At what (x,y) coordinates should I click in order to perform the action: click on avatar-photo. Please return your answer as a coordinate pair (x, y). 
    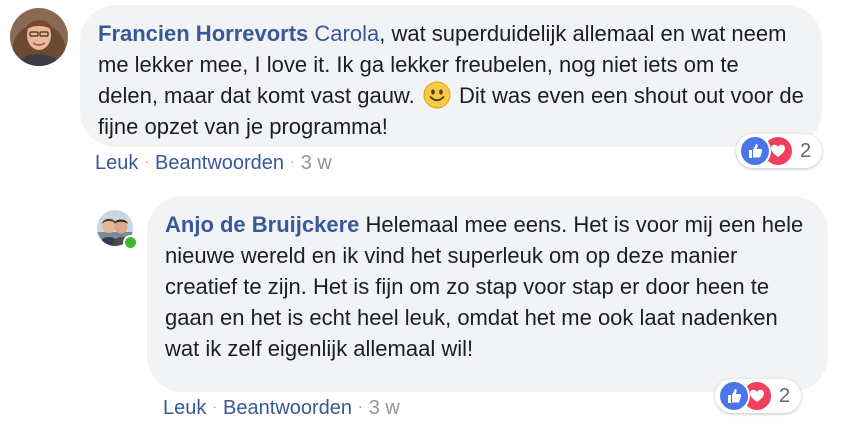
    Looking at the image, I should click on (39, 37).